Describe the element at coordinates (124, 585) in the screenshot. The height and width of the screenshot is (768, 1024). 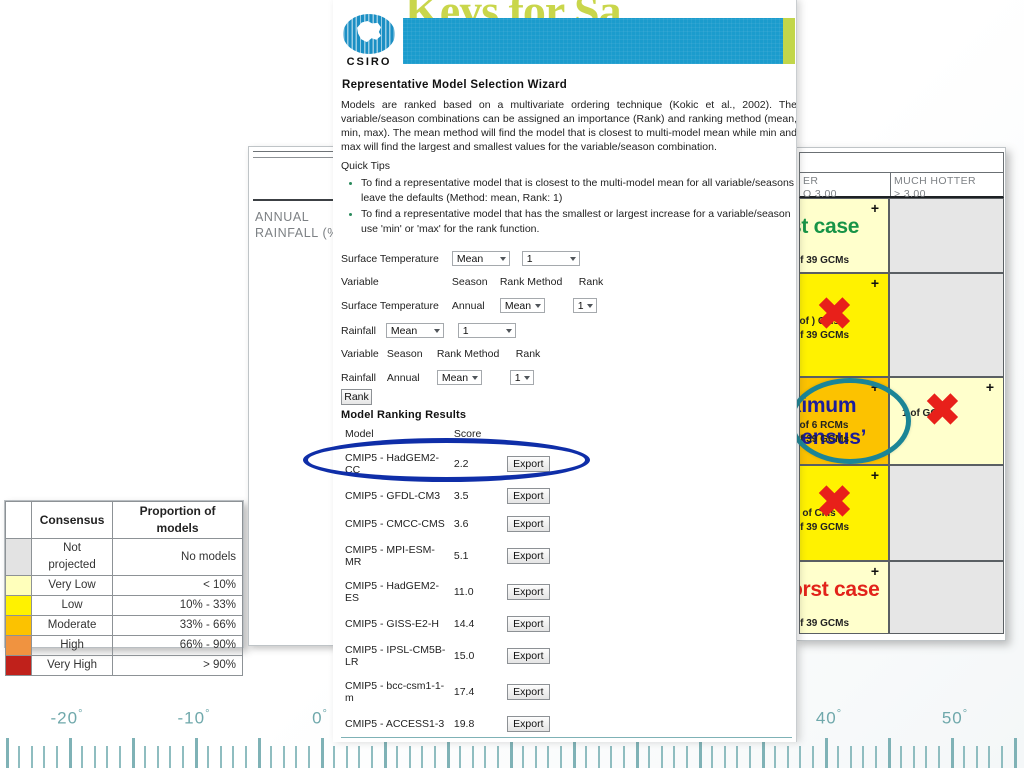
I see `legend-row: Very Low < 10%` at that location.